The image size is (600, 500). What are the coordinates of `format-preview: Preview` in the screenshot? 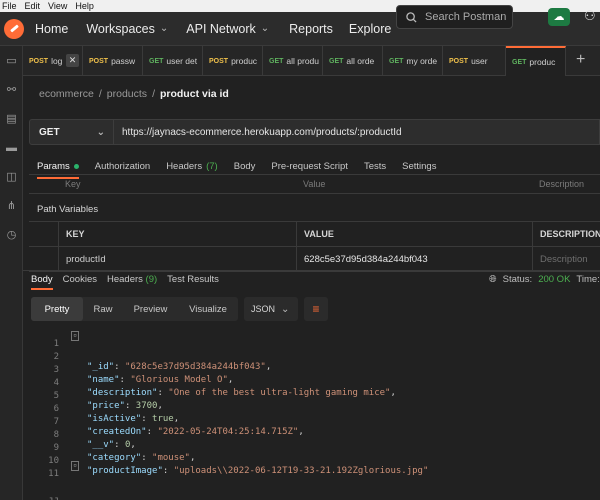 It's located at (150, 309).